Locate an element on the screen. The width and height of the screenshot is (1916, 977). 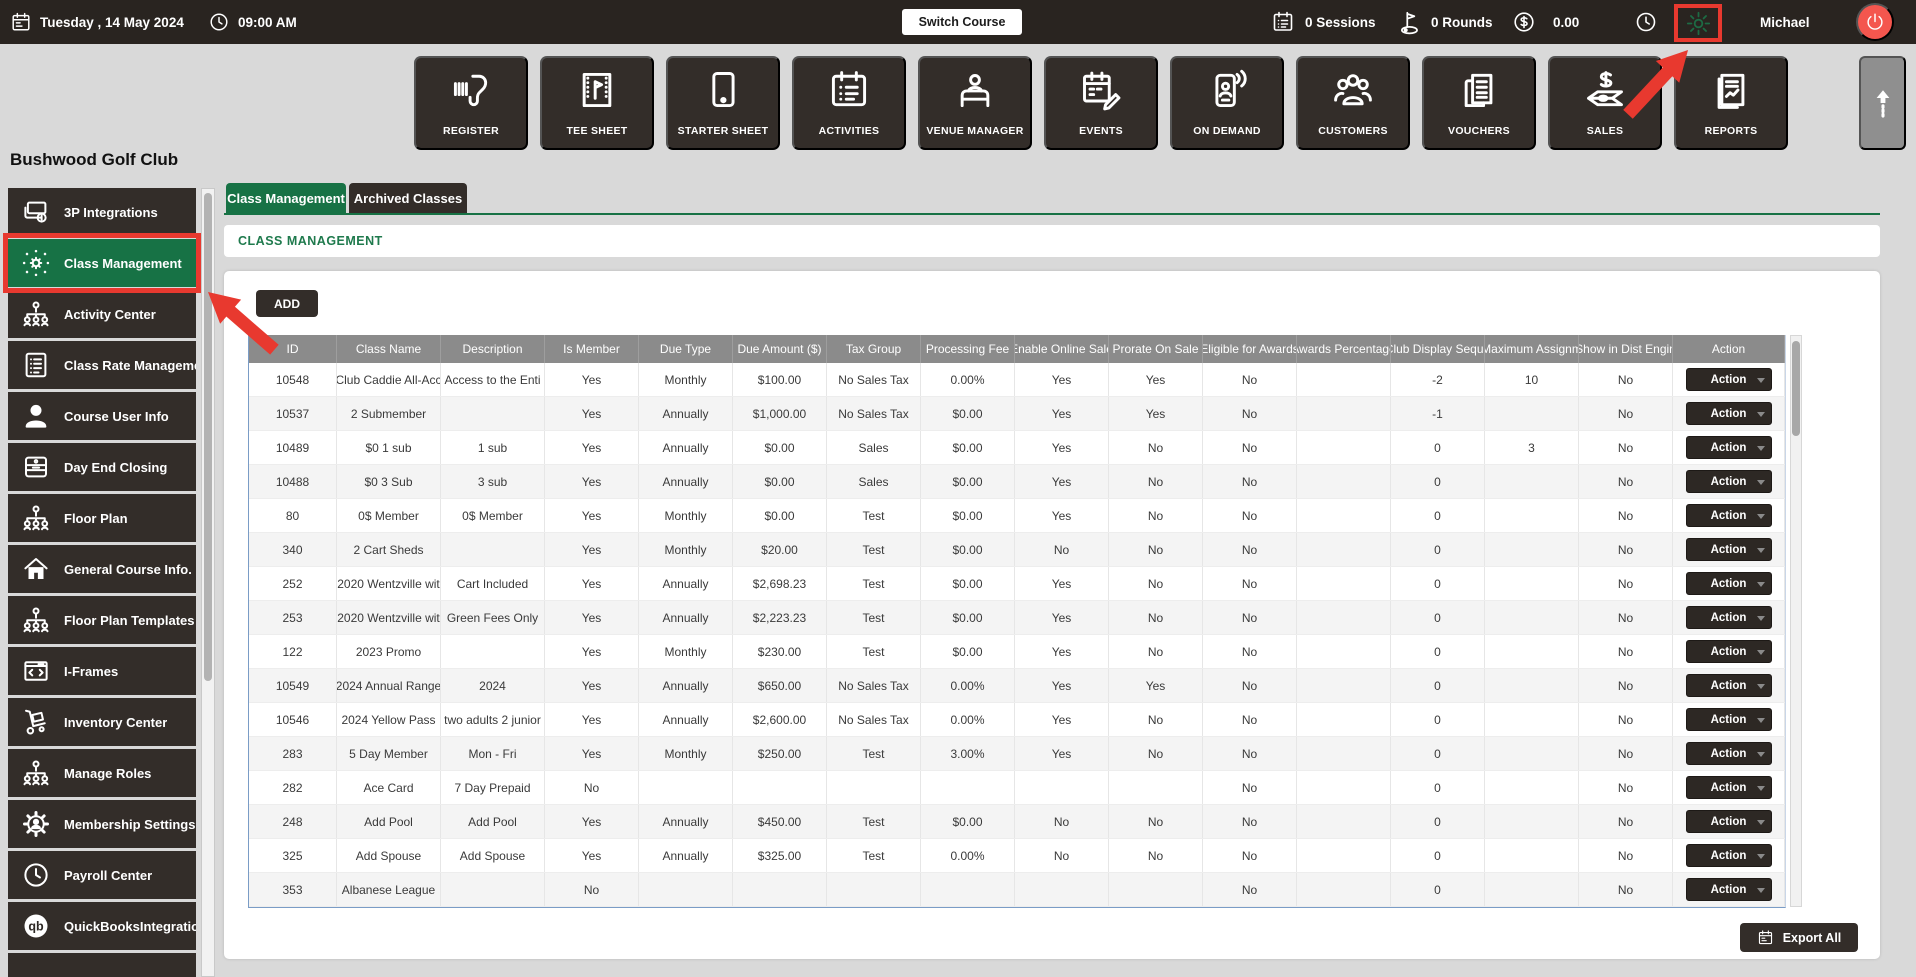
settings-gear-icon is located at coordinates (1698, 23).